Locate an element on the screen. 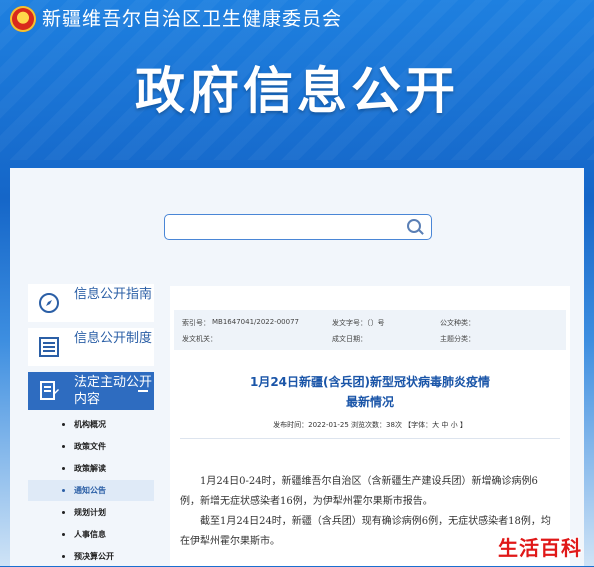 The height and width of the screenshot is (567, 594). sidebar-item-guide: 信息公开指南 is located at coordinates (91, 303).